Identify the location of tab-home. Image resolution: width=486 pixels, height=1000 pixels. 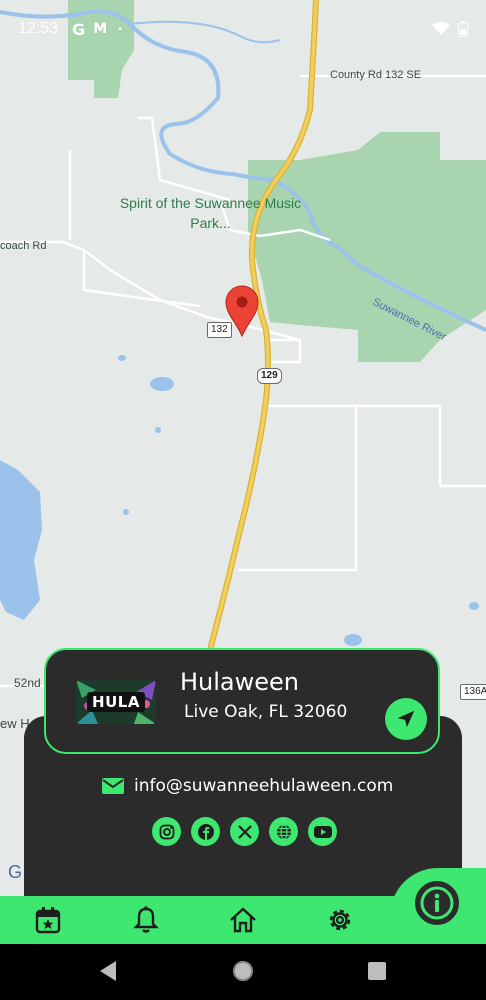
(243, 920).